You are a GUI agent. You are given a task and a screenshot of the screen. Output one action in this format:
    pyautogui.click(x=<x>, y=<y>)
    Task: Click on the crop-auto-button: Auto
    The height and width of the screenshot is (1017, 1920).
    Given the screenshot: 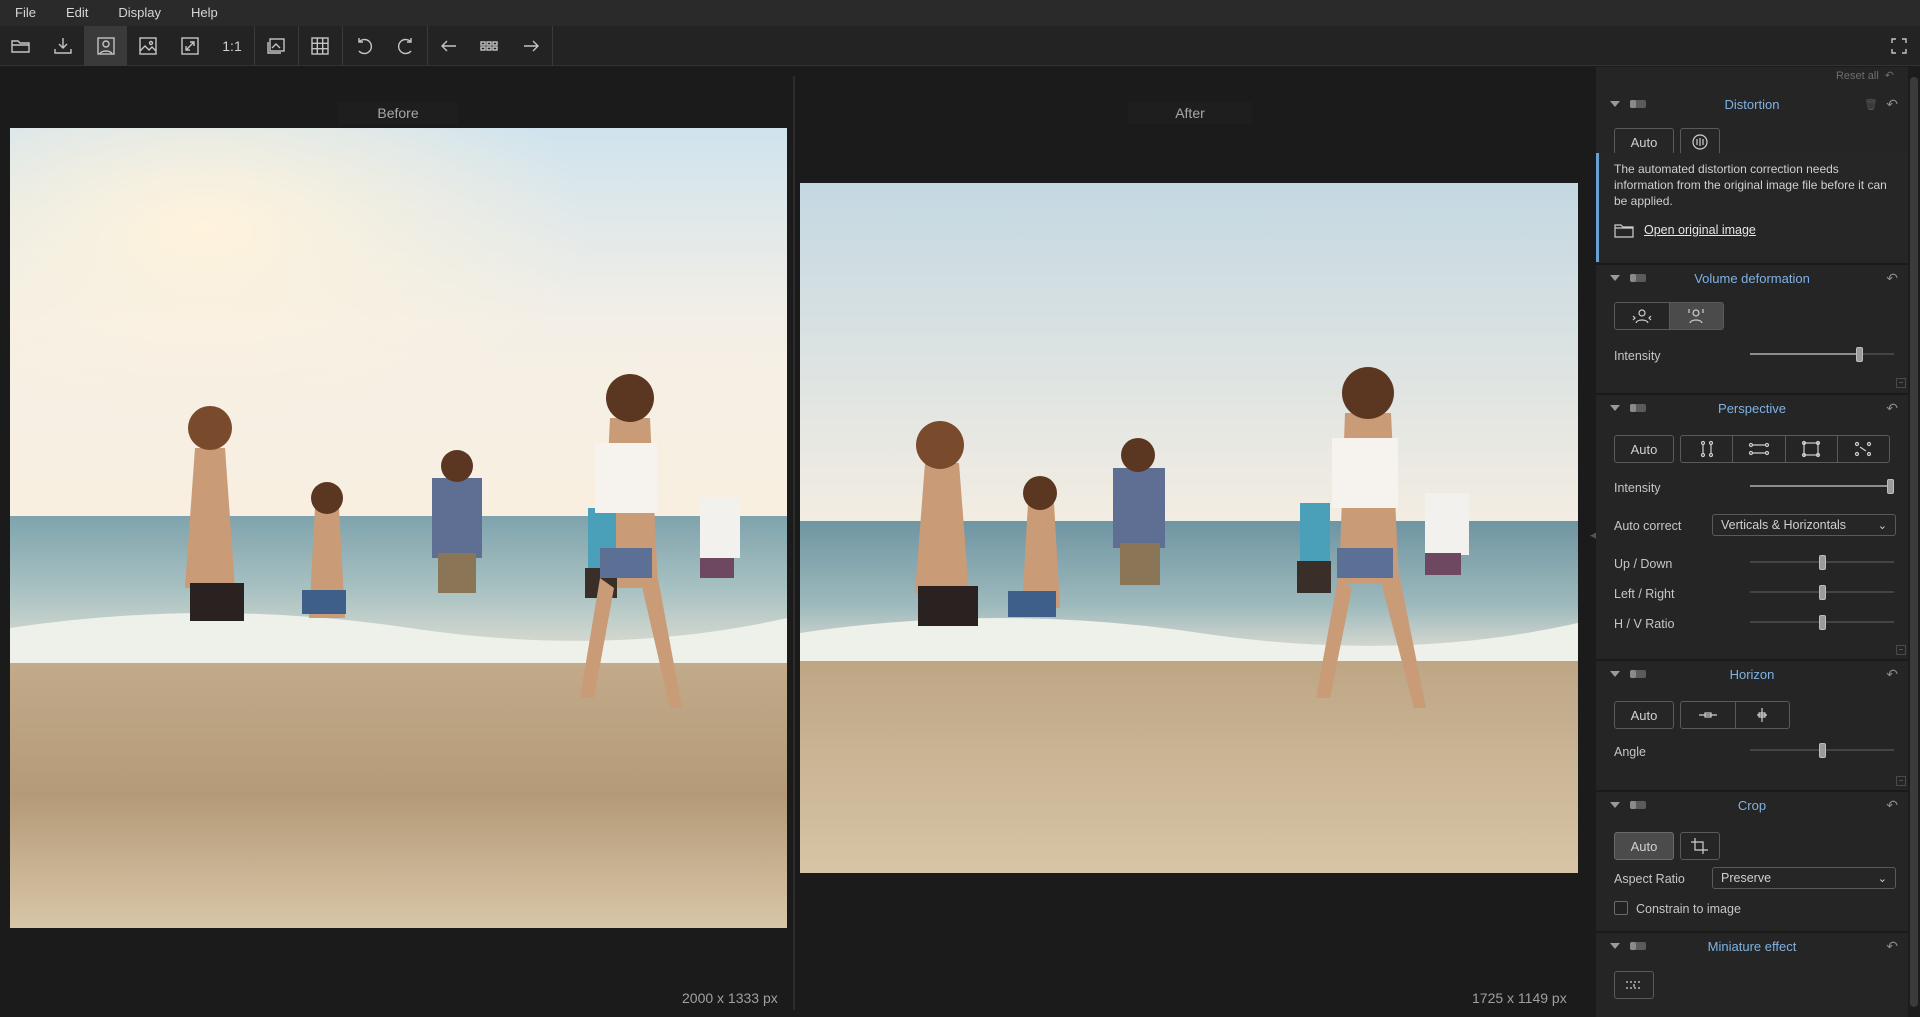 What is the action you would take?
    pyautogui.click(x=1644, y=846)
    